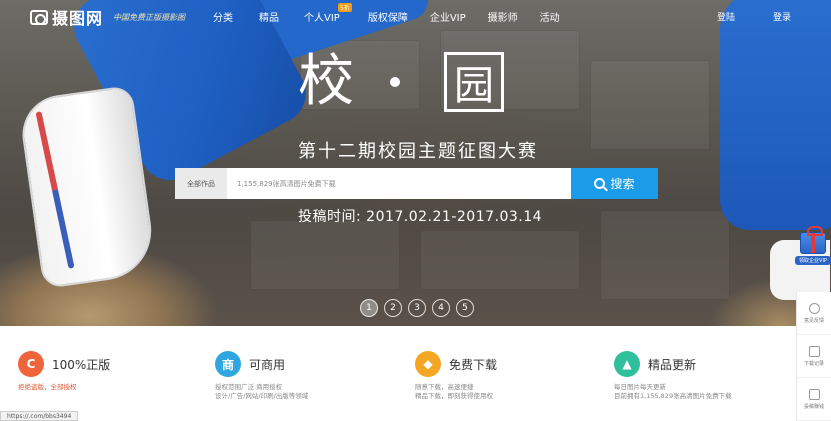  I want to click on nav-item-enterprise-vip: 企业VIP, so click(448, 16).